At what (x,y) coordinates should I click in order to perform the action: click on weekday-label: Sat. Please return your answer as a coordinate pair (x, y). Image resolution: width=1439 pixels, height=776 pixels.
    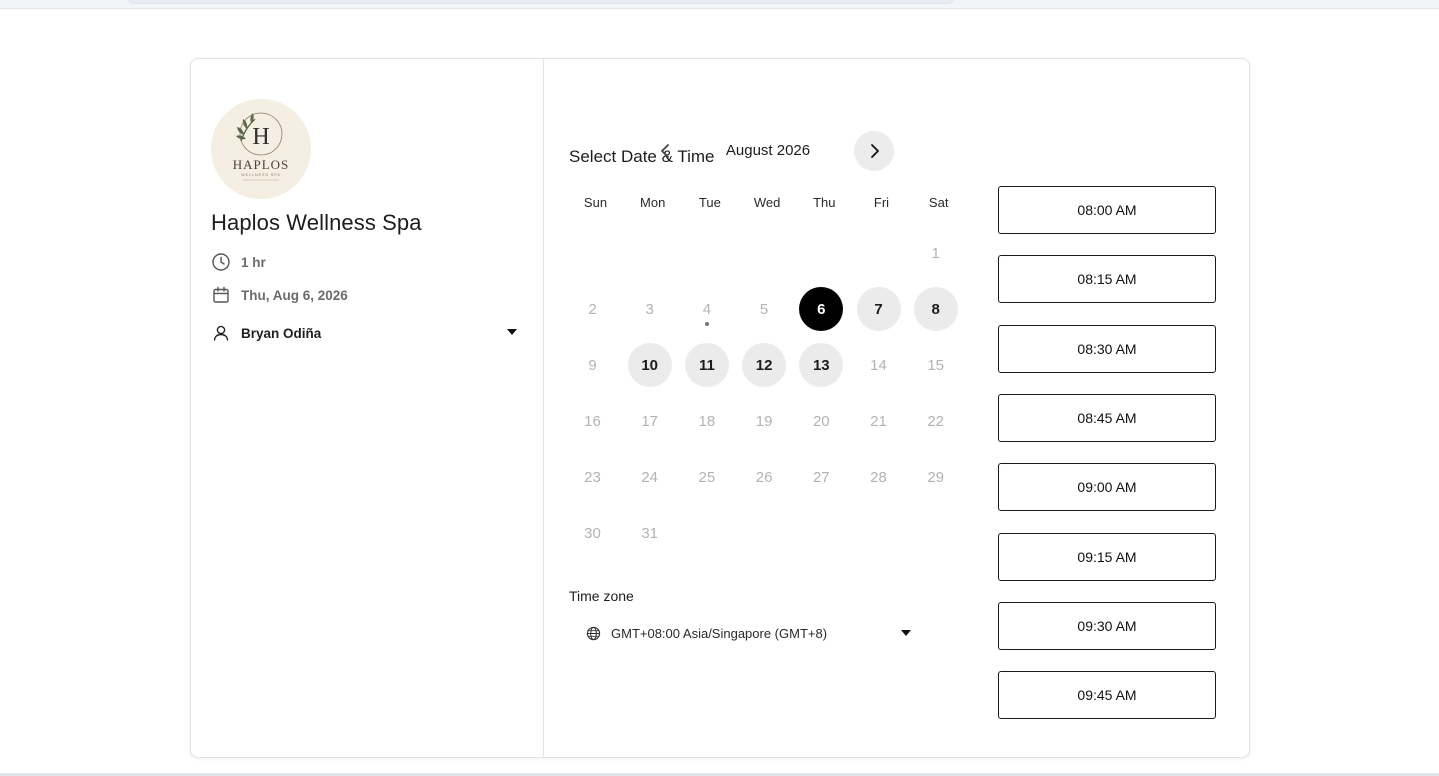
    Looking at the image, I should click on (938, 202).